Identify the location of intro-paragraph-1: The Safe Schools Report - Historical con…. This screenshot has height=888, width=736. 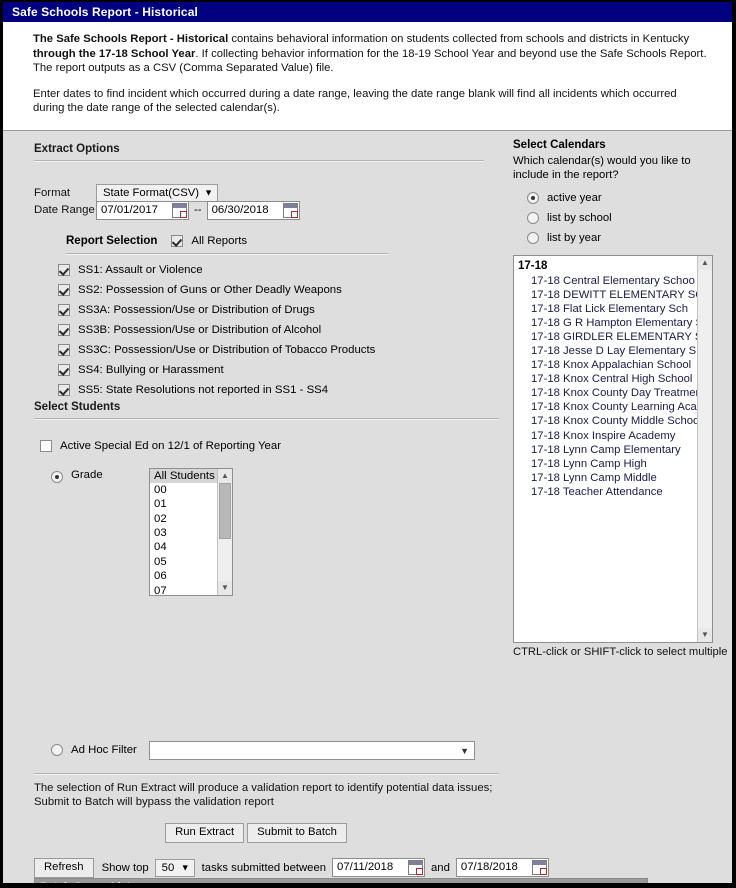
(371, 54).